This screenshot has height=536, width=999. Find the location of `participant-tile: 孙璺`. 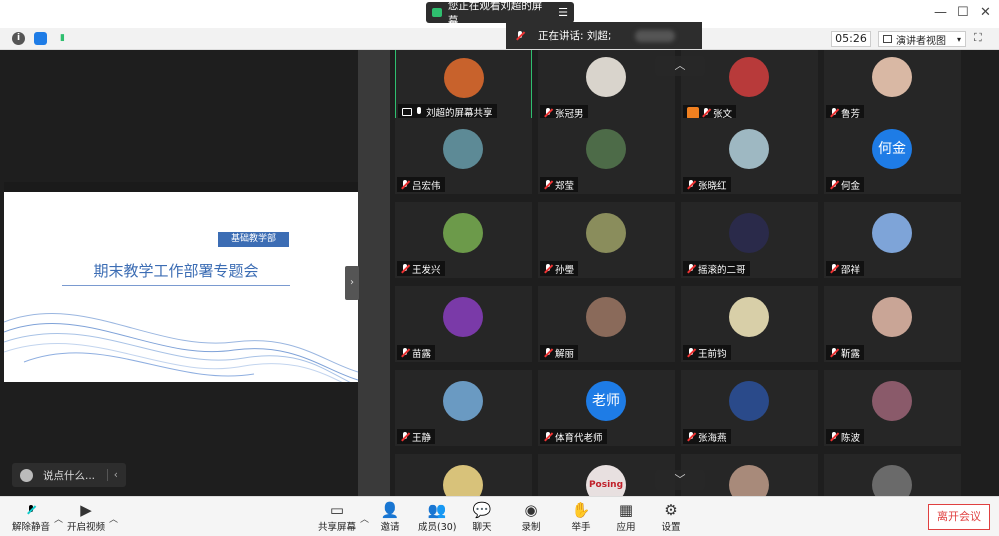

participant-tile: 孙璺 is located at coordinates (606, 240).